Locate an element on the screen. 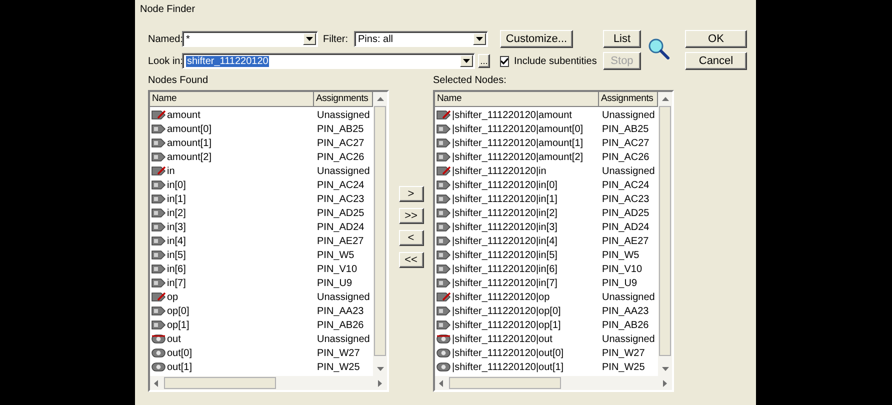  node-name: in[6] is located at coordinates (176, 269).